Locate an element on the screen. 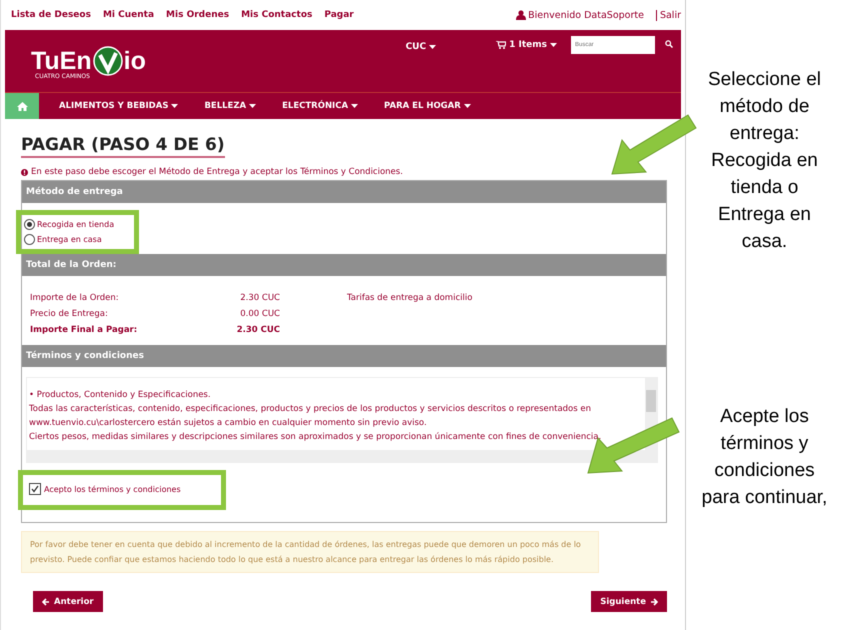 The height and width of the screenshot is (630, 843). nav-menu-item: ALIMENTOS Y BEBIDAS is located at coordinates (118, 106).